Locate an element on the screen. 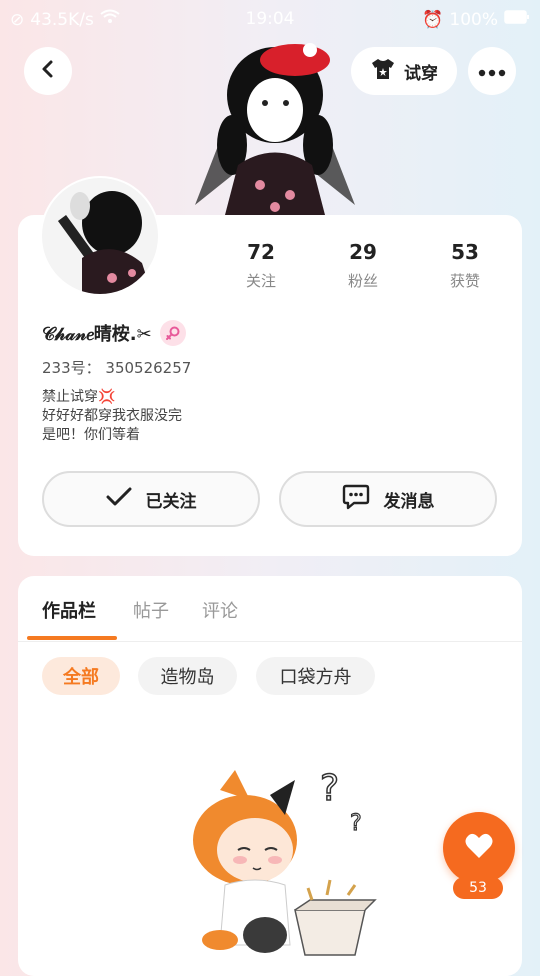  more-button is located at coordinates (492, 71).